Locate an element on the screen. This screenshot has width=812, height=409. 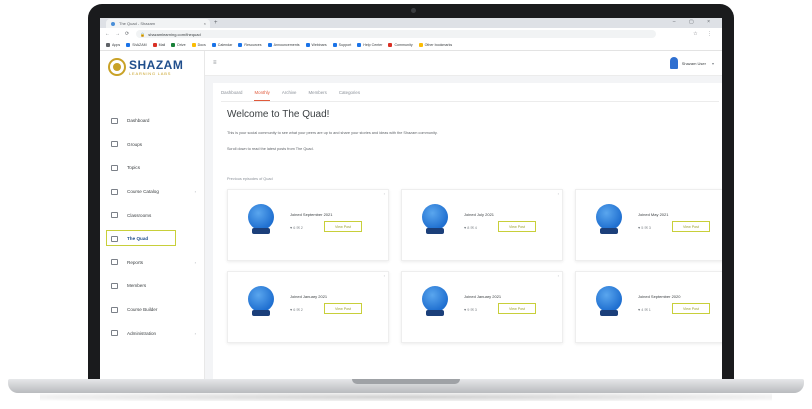
address-bar: 🔒 shazamlearning.com/thequad is located at coordinates (396, 34).